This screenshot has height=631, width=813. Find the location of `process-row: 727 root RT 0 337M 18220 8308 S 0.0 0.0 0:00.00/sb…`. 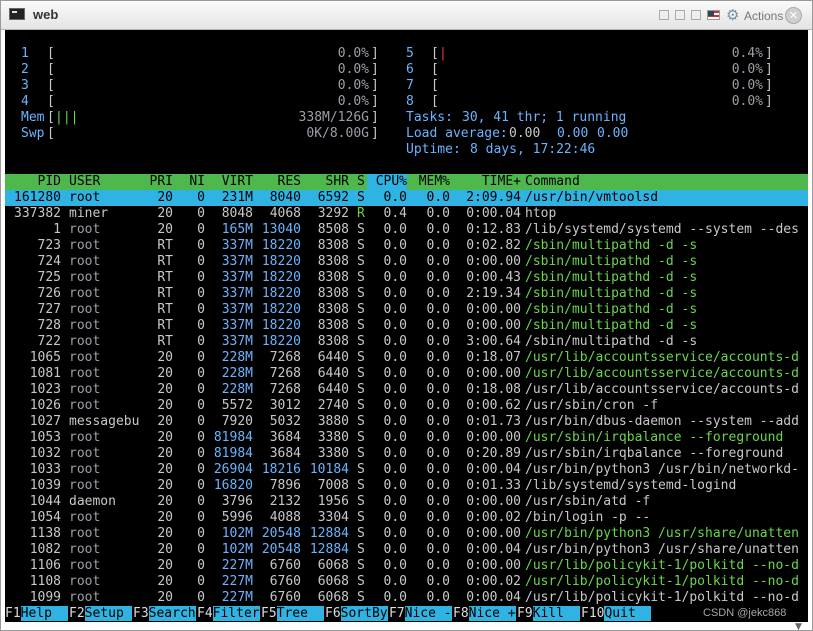

process-row: 727 root RT 0 337M 18220 8308 S 0.0 0.0 0:00.00/sb… is located at coordinates (406, 310).